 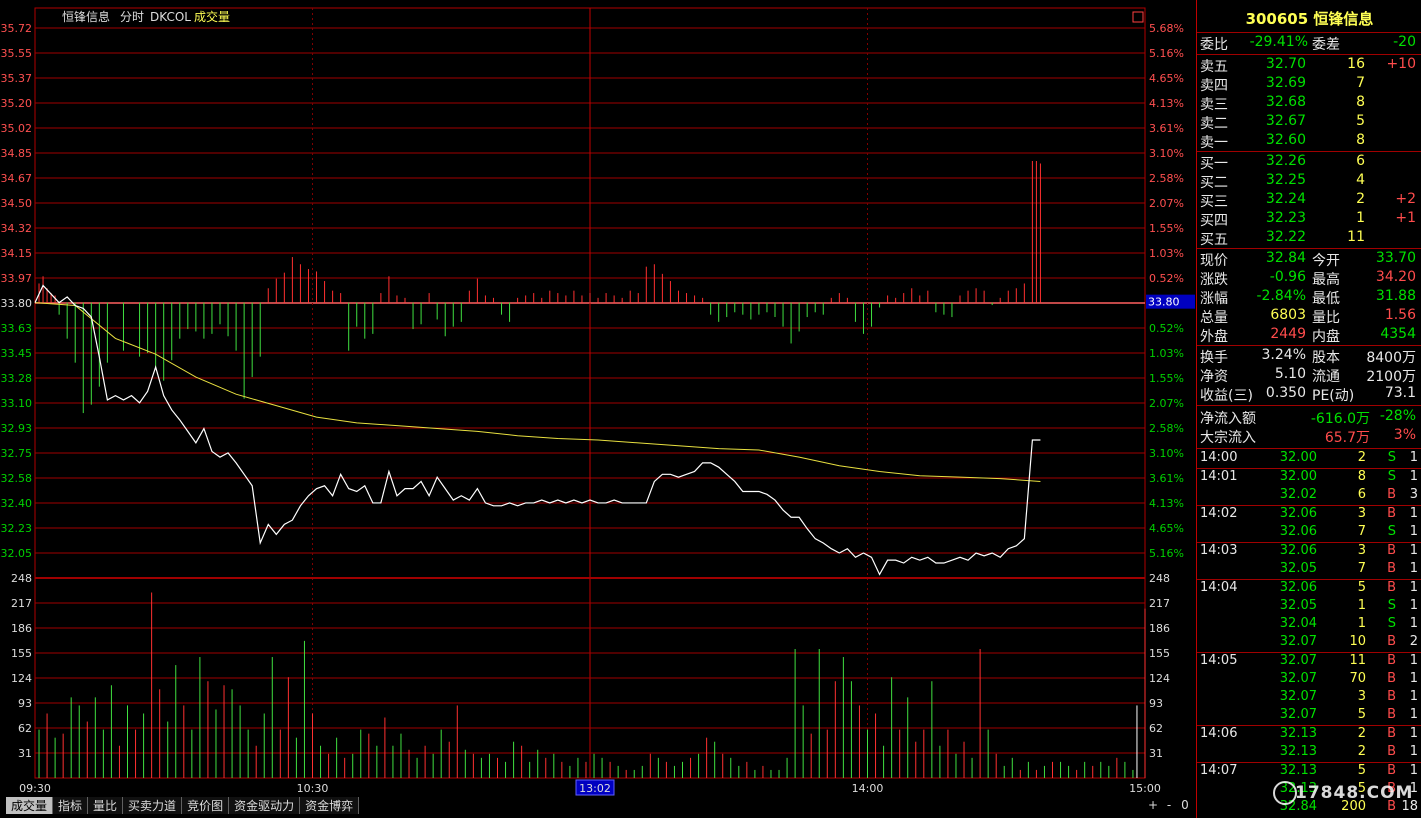 What do you see at coordinates (1288, 315) in the screenshot?
I see `stat-value: 6803` at bounding box center [1288, 315].